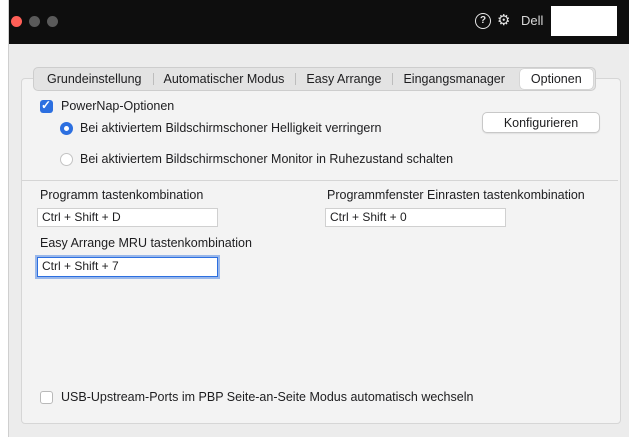 This screenshot has height=437, width=629. What do you see at coordinates (146, 243) in the screenshot?
I see `mru-shortcut-label: Easy Arrange MRU tastenkombination` at bounding box center [146, 243].